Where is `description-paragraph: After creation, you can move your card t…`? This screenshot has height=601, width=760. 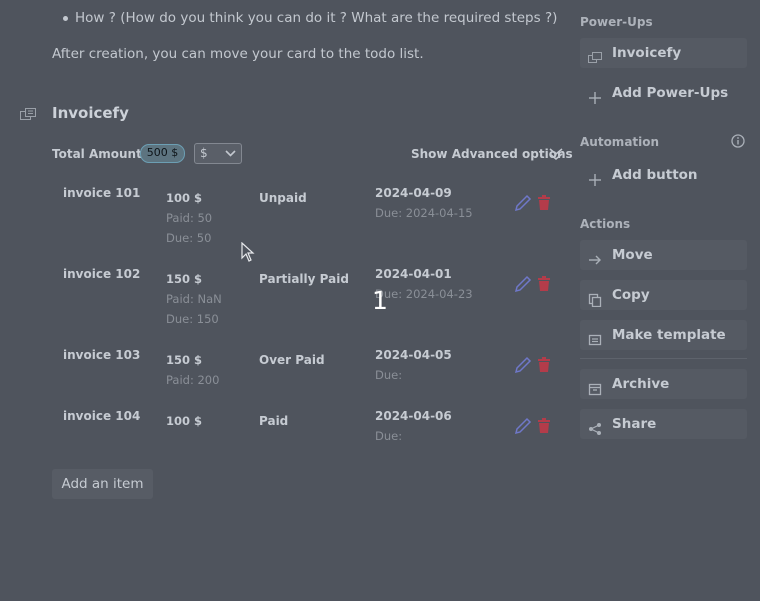
description-paragraph: After creation, you can move your card t… is located at coordinates (238, 54).